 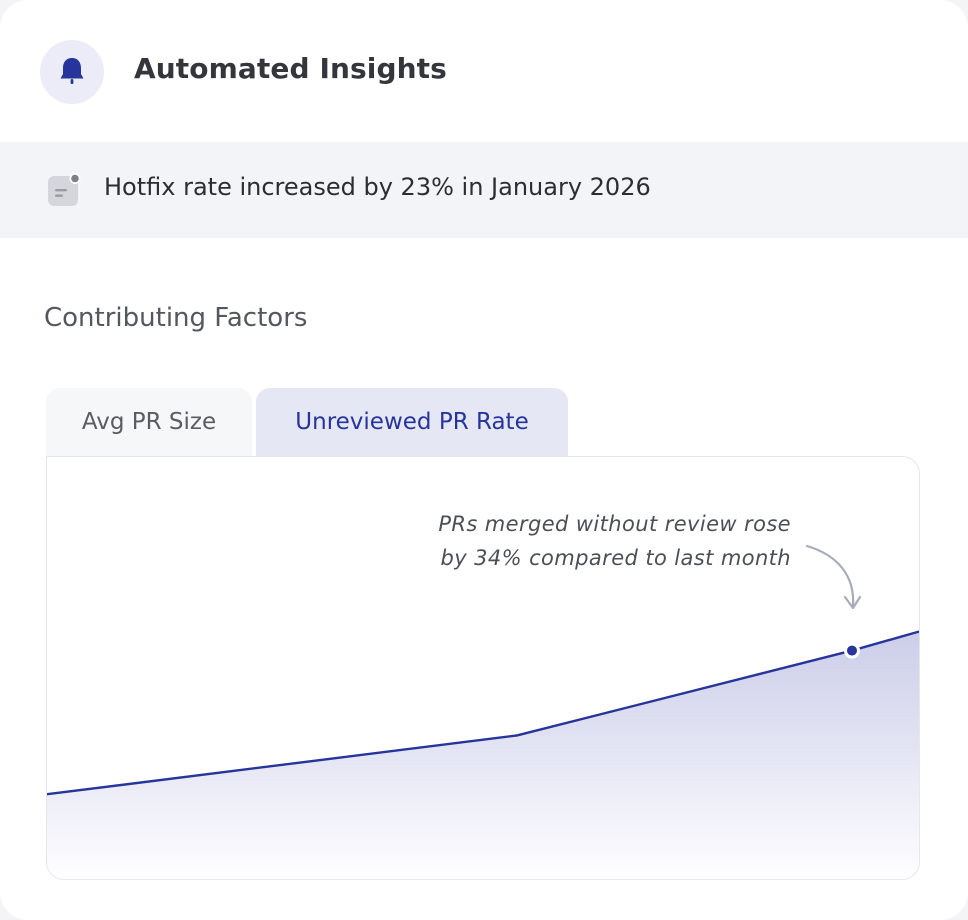 I want to click on tab-unreviewed-pr-rate: Unreviewed PR Rate, so click(x=412, y=422).